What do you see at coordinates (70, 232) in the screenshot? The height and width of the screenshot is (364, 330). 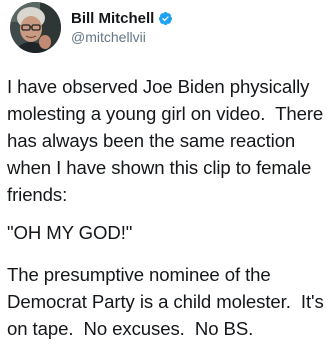 I see `tweet-paragraph-2: "OH MY GOD!"` at bounding box center [70, 232].